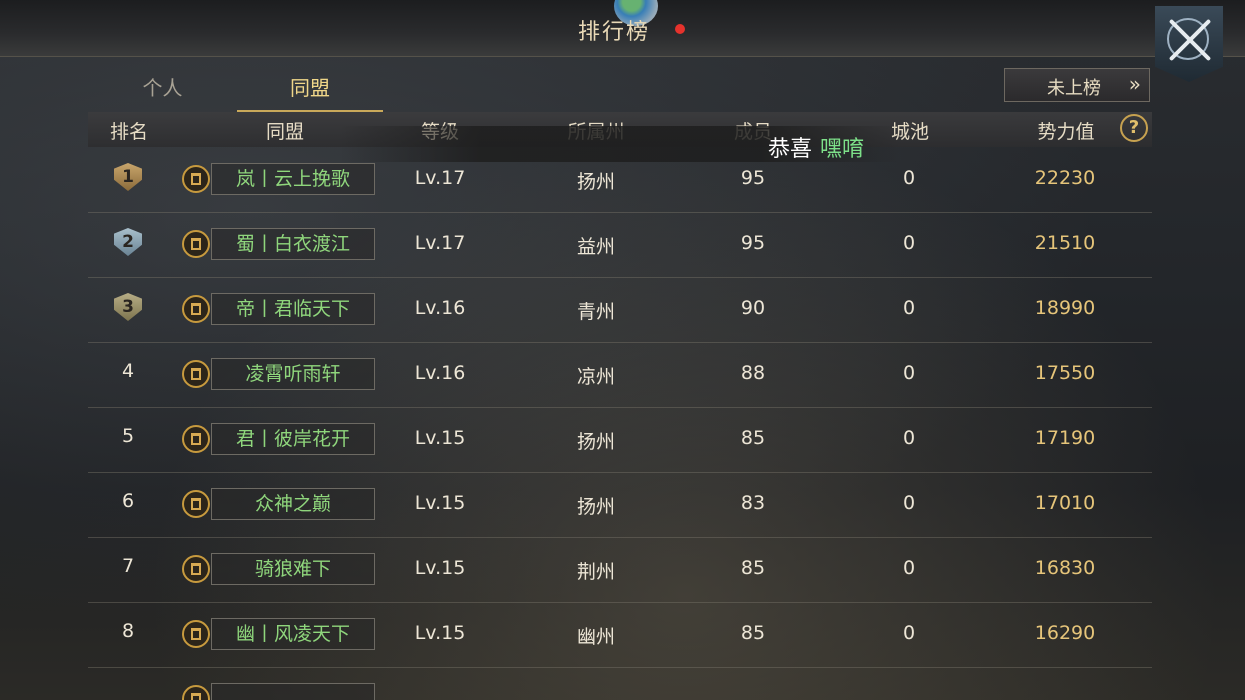 The height and width of the screenshot is (700, 1245). What do you see at coordinates (596, 312) in the screenshot?
I see `alliance-state: 青州` at bounding box center [596, 312].